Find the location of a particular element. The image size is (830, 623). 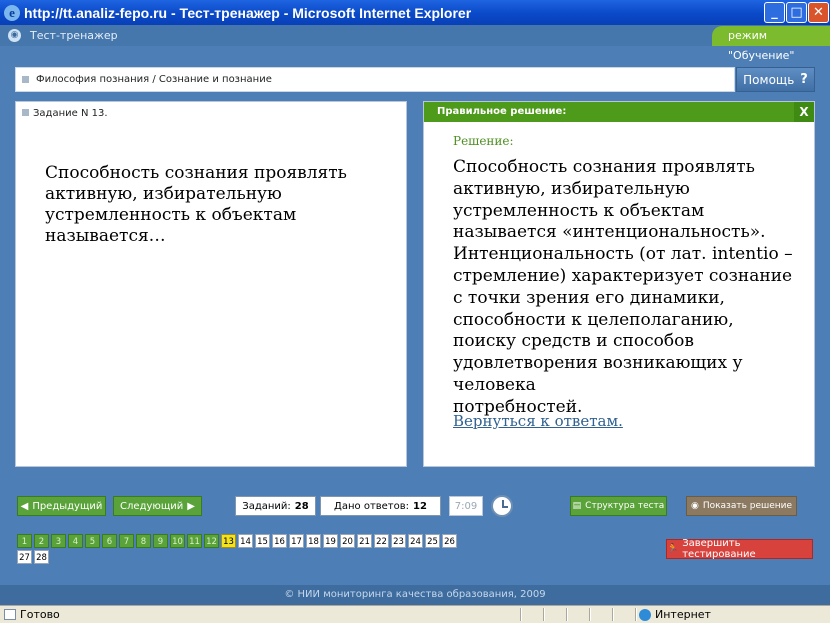

tasks-counter: Заданий: 28 is located at coordinates (275, 506).